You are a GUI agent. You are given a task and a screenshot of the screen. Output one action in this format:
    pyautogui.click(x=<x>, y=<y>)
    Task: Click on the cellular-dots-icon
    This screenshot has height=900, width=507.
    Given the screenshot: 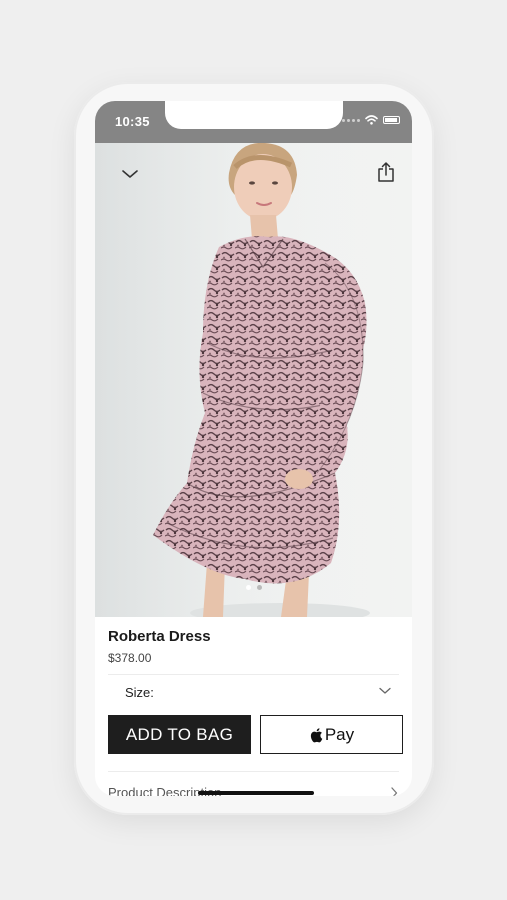 What is the action you would take?
    pyautogui.click(x=351, y=120)
    